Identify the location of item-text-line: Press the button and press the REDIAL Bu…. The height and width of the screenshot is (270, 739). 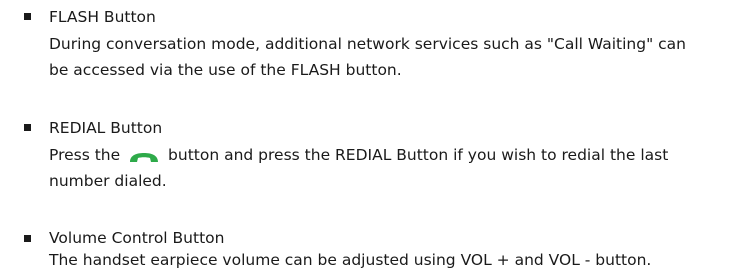
(358, 155).